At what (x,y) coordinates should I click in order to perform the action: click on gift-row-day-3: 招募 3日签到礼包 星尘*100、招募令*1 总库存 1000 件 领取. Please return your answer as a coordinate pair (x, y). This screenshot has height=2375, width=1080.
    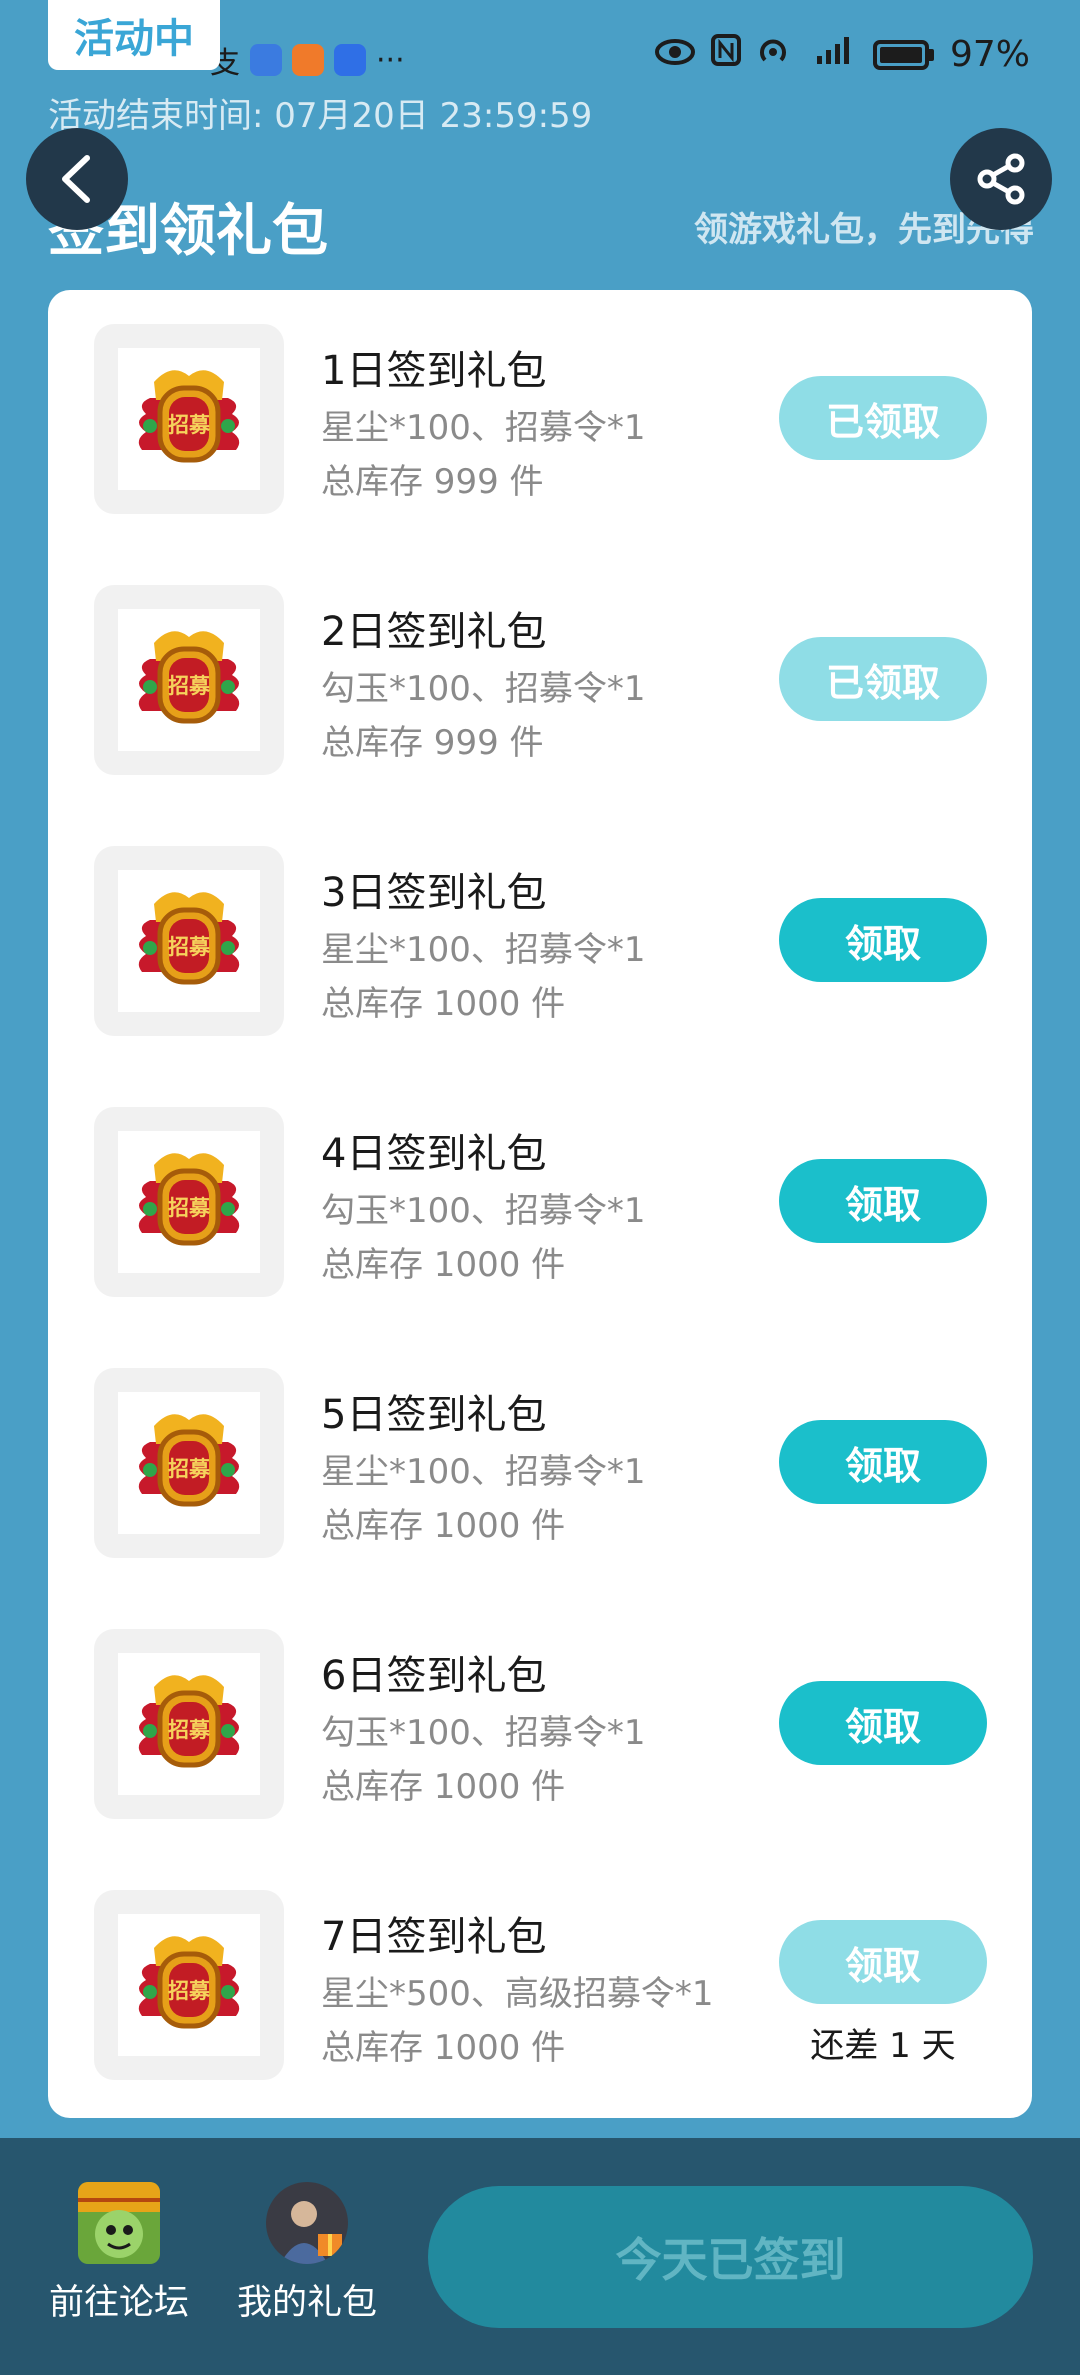
    Looking at the image, I should click on (540, 946).